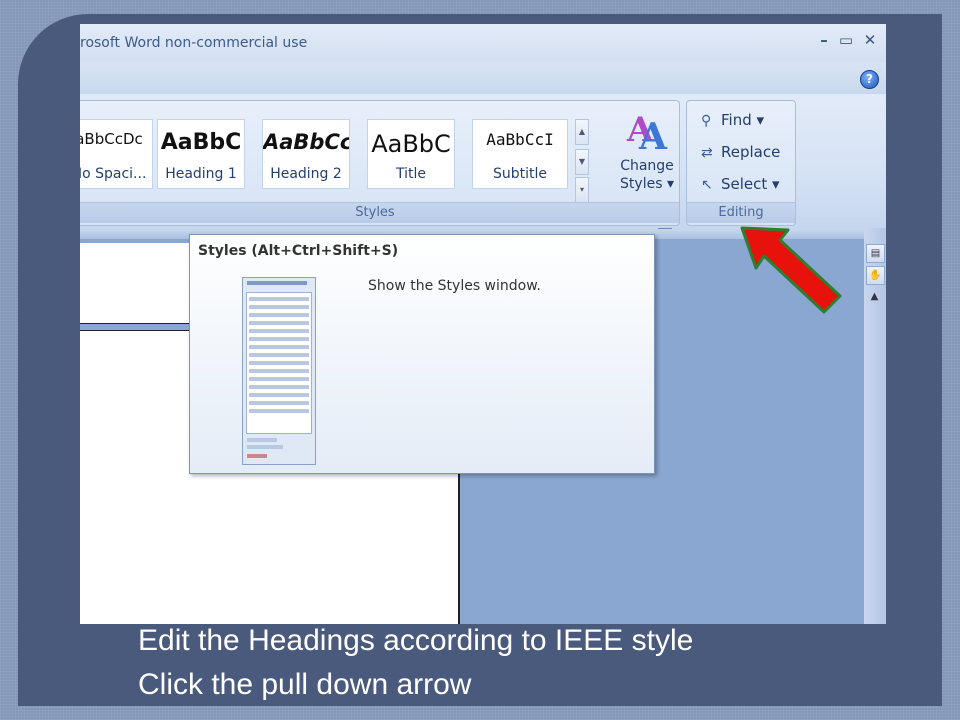 The image size is (960, 720). Describe the element at coordinates (647, 166) in the screenshot. I see `change-styles-label-1: Change` at that location.